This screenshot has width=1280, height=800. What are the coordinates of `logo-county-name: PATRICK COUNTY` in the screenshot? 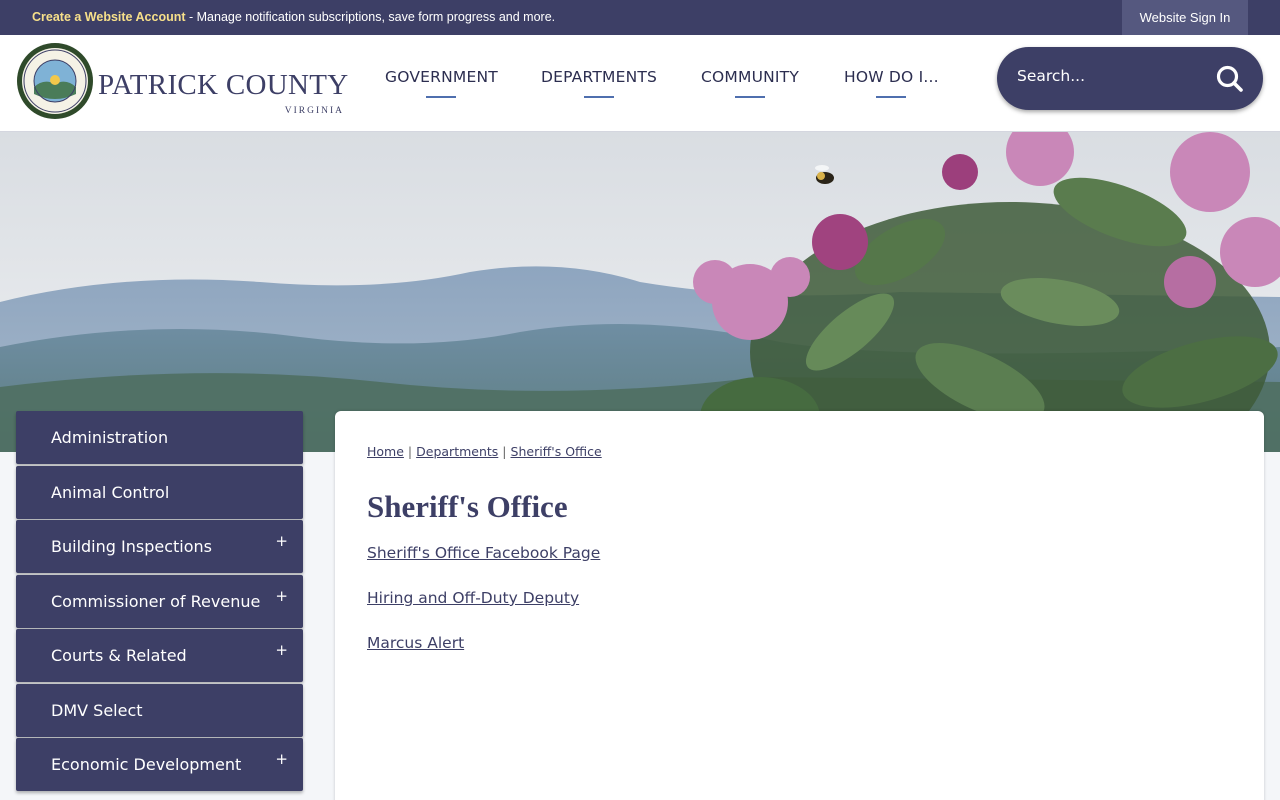 It's located at (223, 85).